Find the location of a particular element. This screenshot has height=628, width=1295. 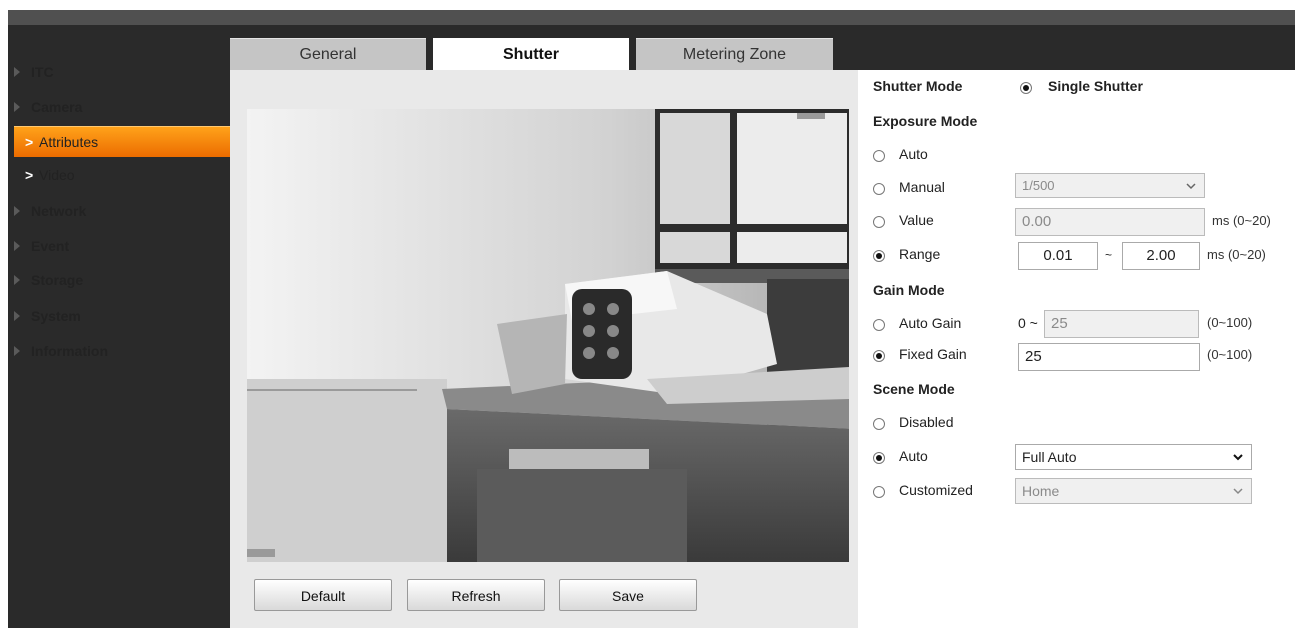

auto-gain-unit: (0~100) is located at coordinates (1230, 322).